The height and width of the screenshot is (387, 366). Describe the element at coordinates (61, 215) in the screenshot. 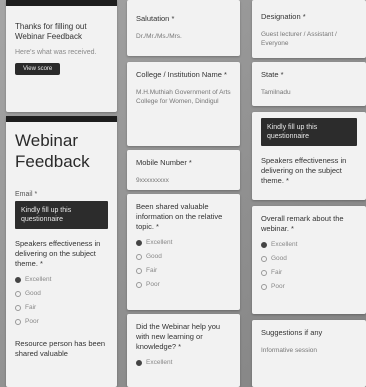

I see `section-1-banner: Kindly fill up this questionnaire` at that location.